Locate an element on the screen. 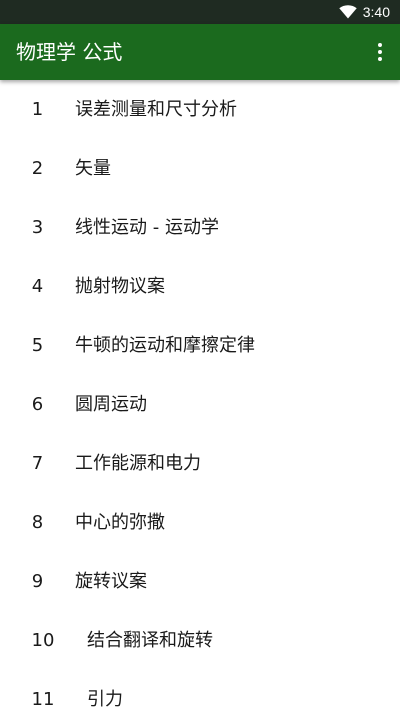  item-number: 8 is located at coordinates (37, 522).